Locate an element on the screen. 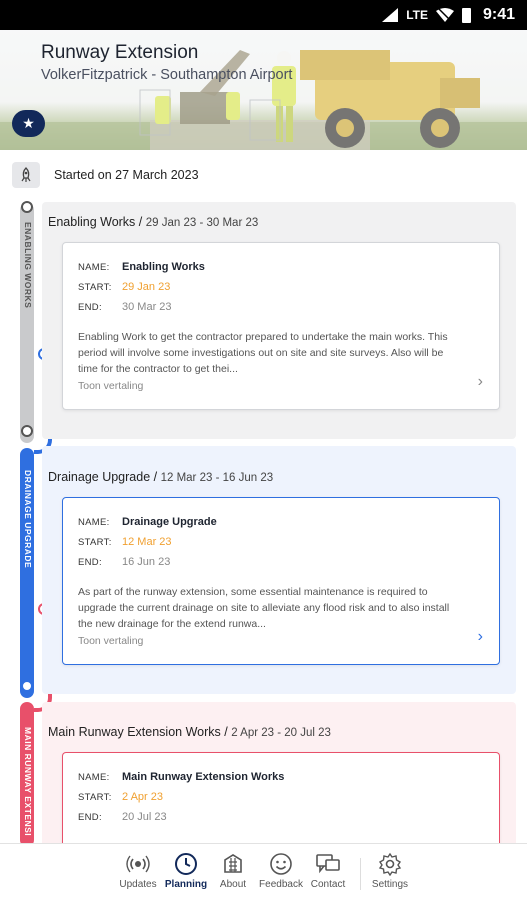 The width and height of the screenshot is (527, 900). phase-start-dot is located at coordinates (27, 207).